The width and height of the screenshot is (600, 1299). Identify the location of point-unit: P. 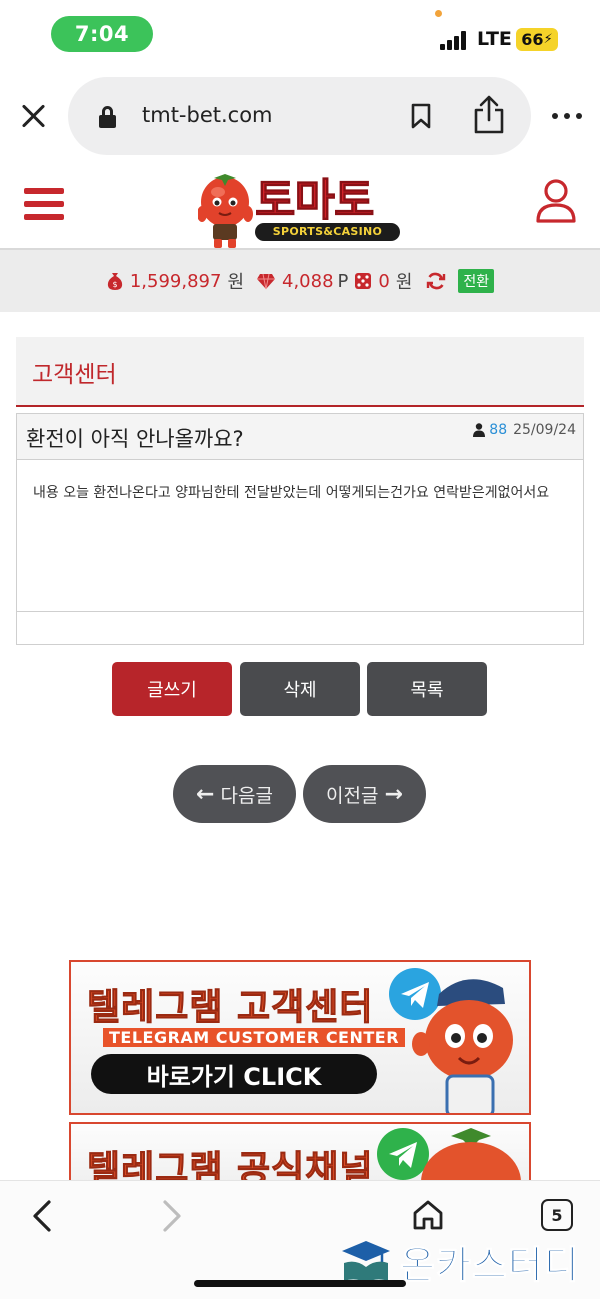
(343, 281).